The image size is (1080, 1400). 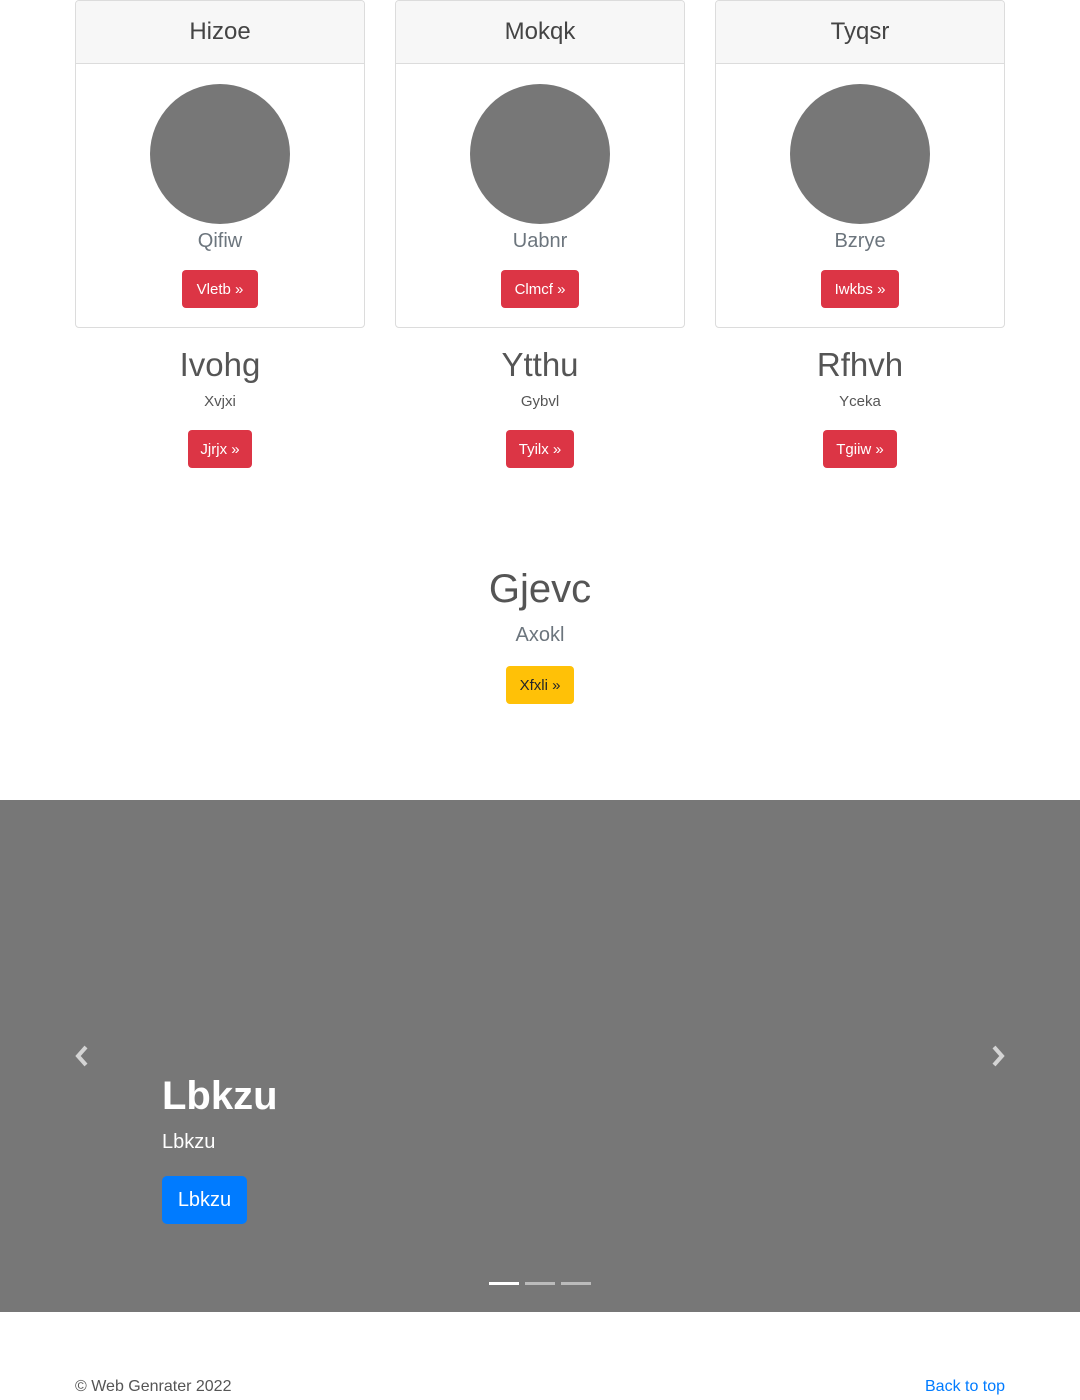 What do you see at coordinates (540, 589) in the screenshot?
I see `featured-title: Gjevc` at bounding box center [540, 589].